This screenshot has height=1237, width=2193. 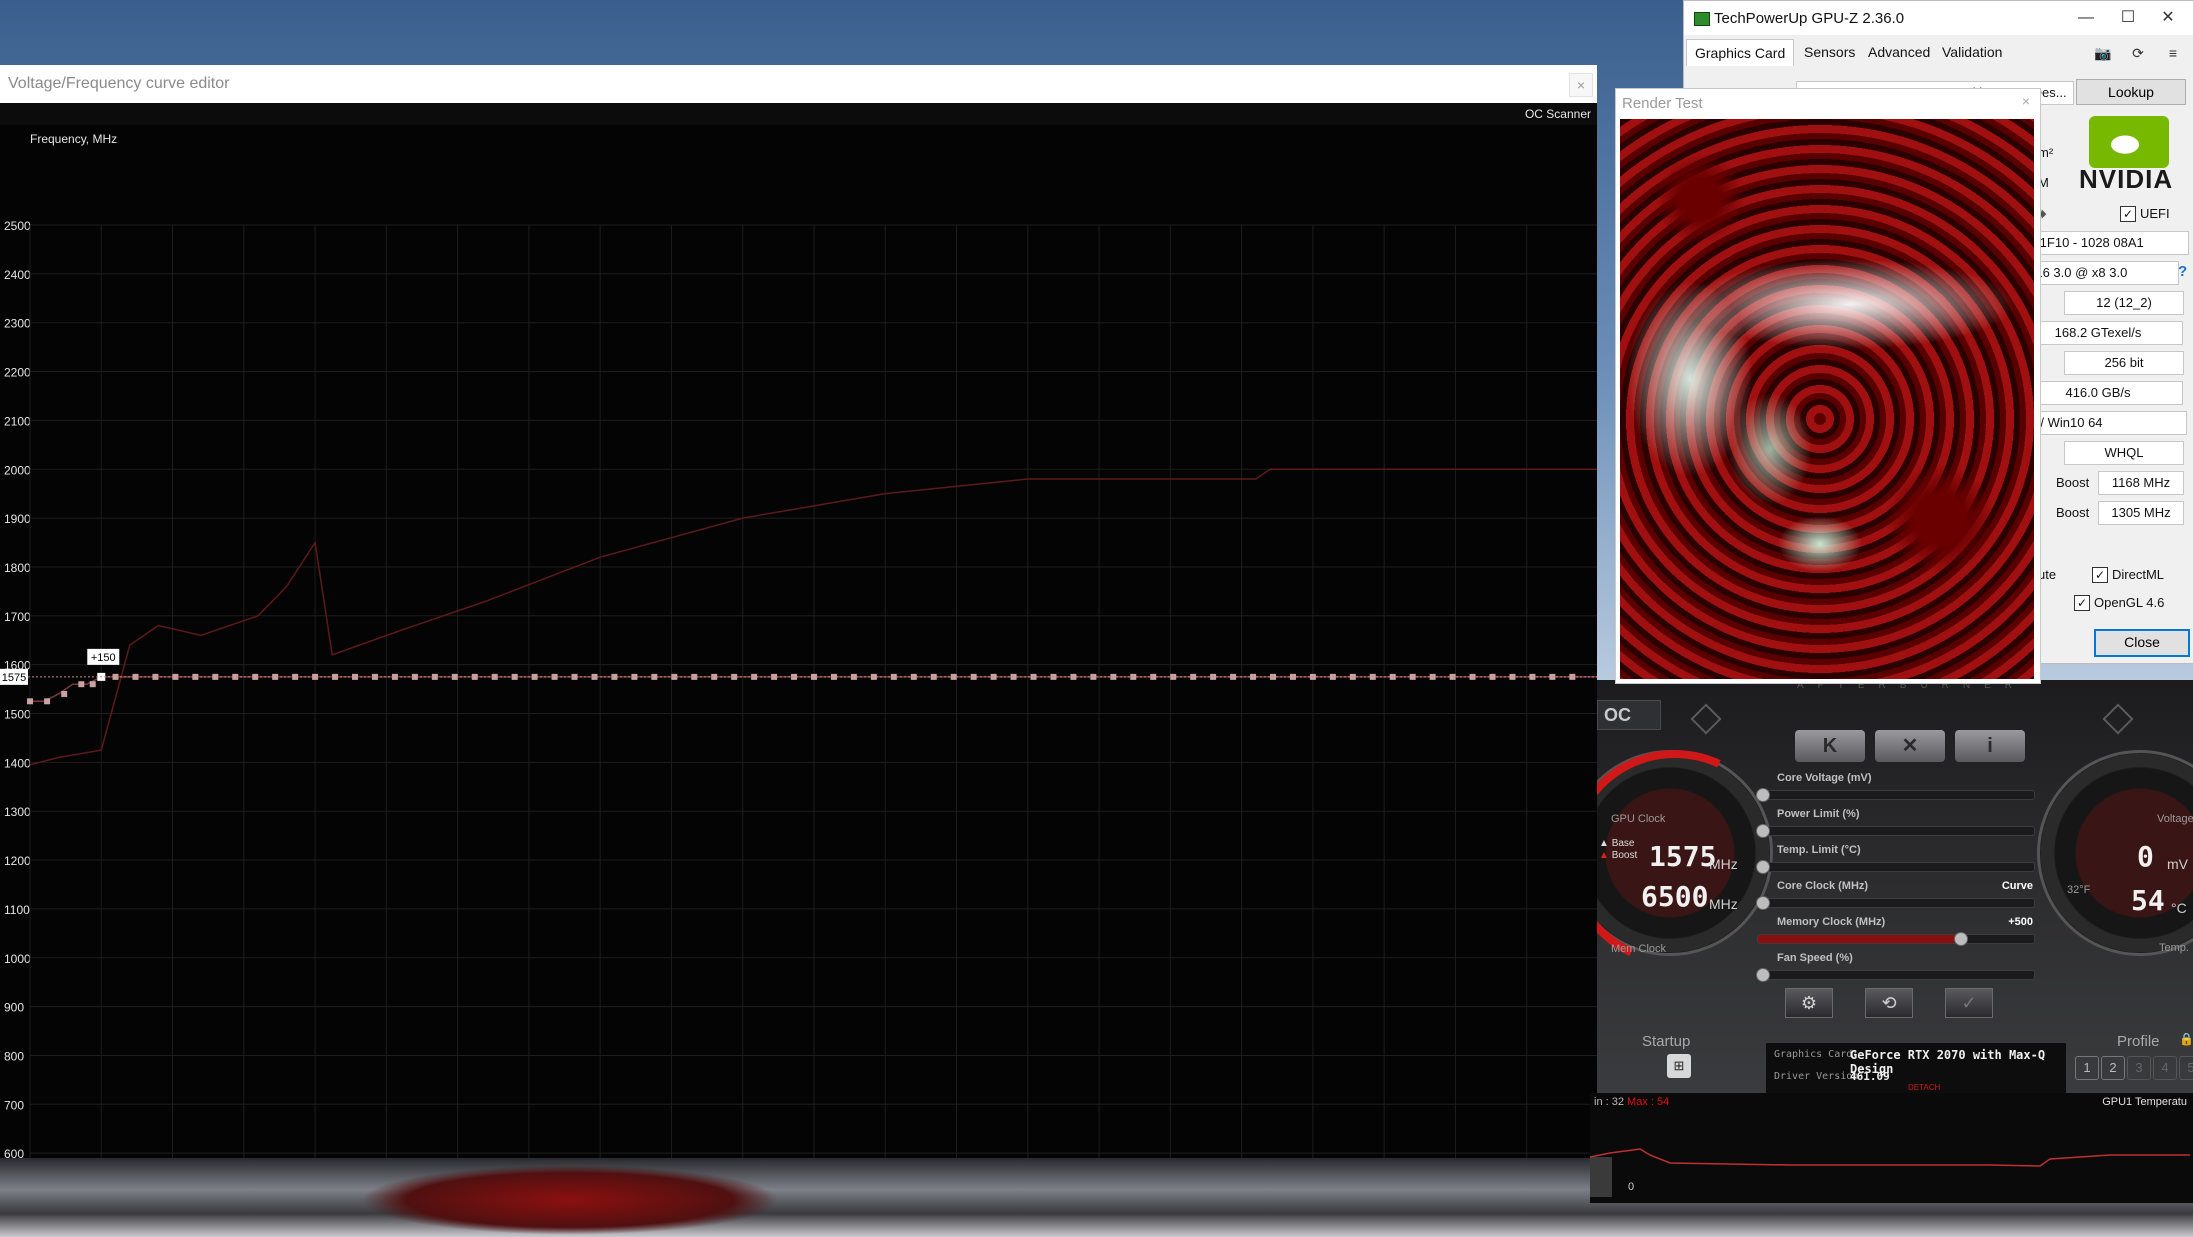 I want to click on boost-label-1: Boost, so click(x=2073, y=482).